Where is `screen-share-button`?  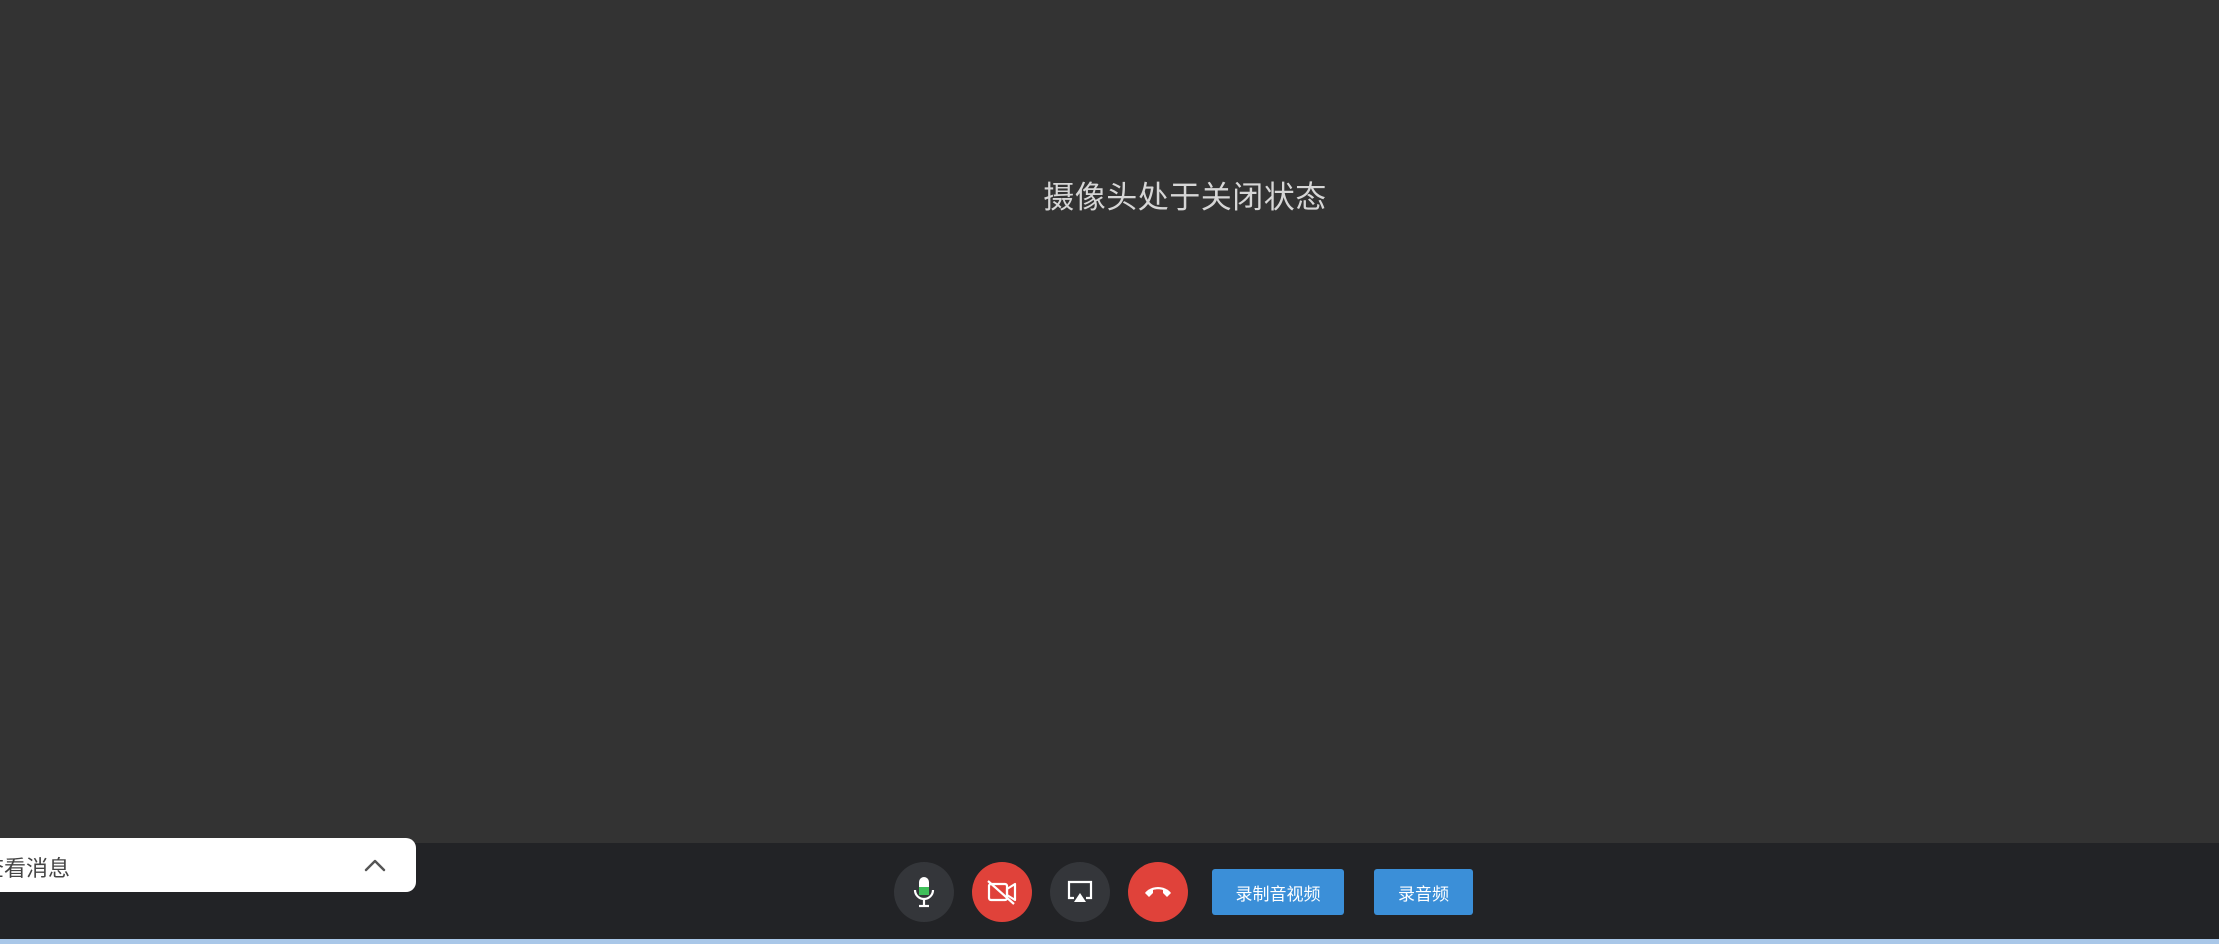
screen-share-button is located at coordinates (1080, 892).